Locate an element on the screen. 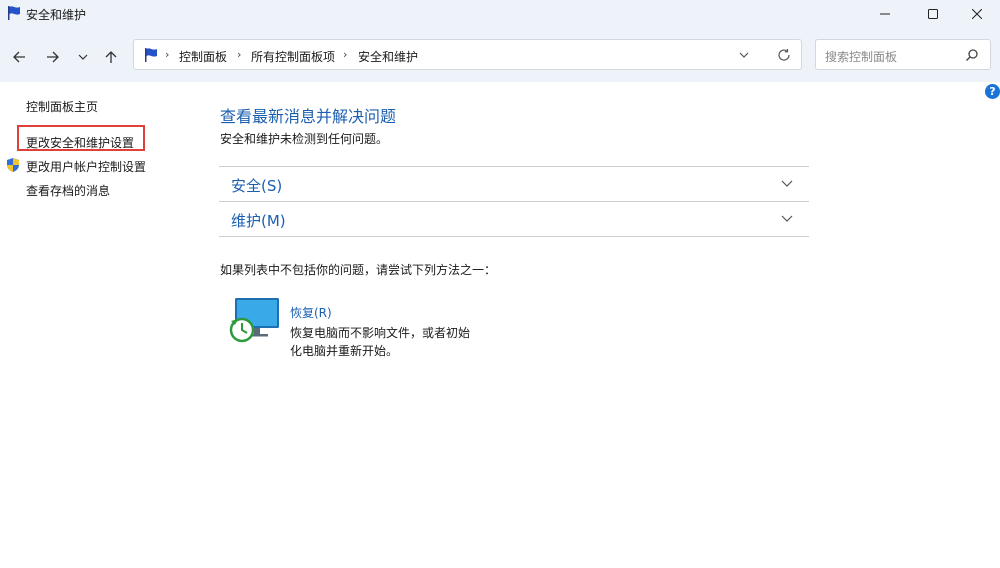 This screenshot has height=568, width=1000. arrow-left-icon is located at coordinates (19, 57).